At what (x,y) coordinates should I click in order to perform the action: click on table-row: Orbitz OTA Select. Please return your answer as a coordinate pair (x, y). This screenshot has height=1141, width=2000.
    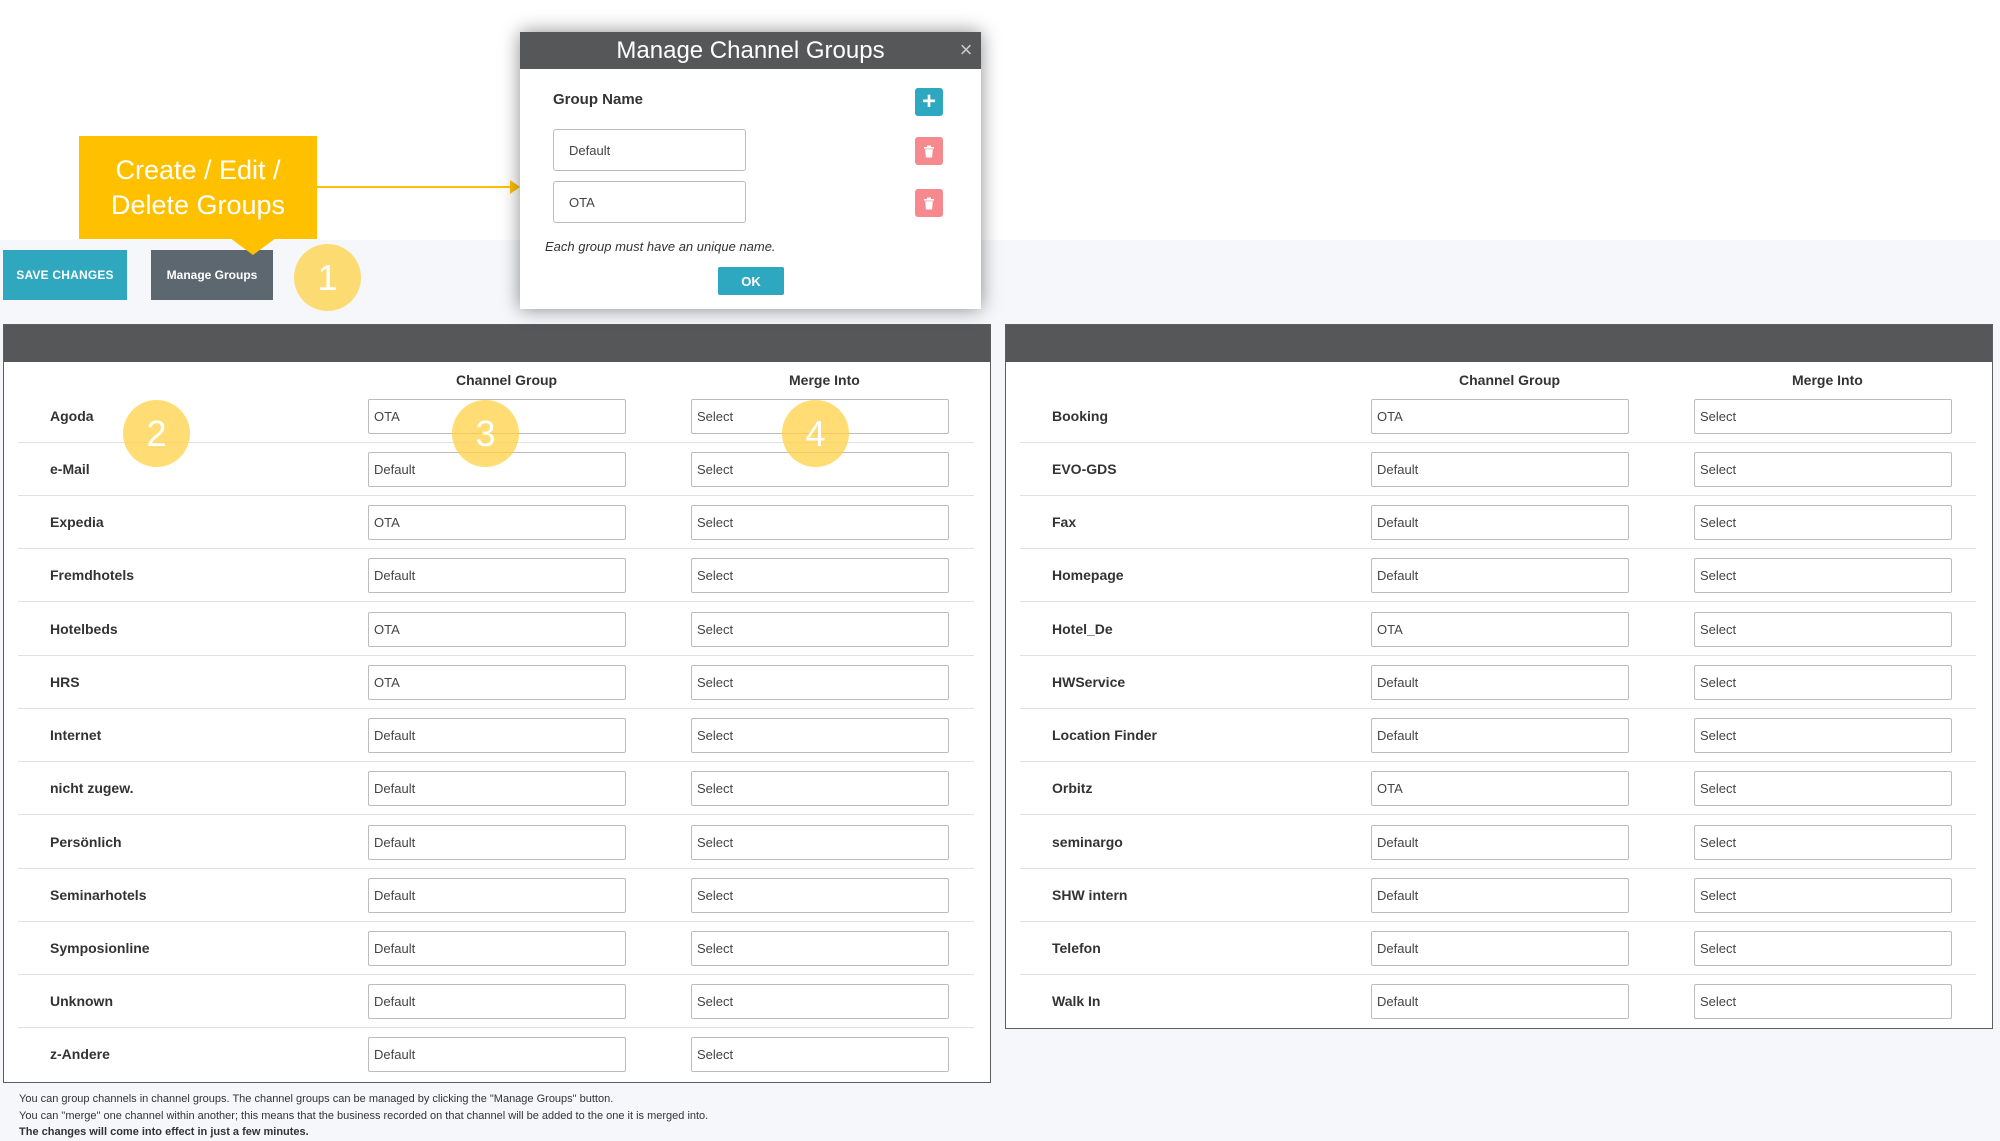
    Looking at the image, I should click on (1498, 788).